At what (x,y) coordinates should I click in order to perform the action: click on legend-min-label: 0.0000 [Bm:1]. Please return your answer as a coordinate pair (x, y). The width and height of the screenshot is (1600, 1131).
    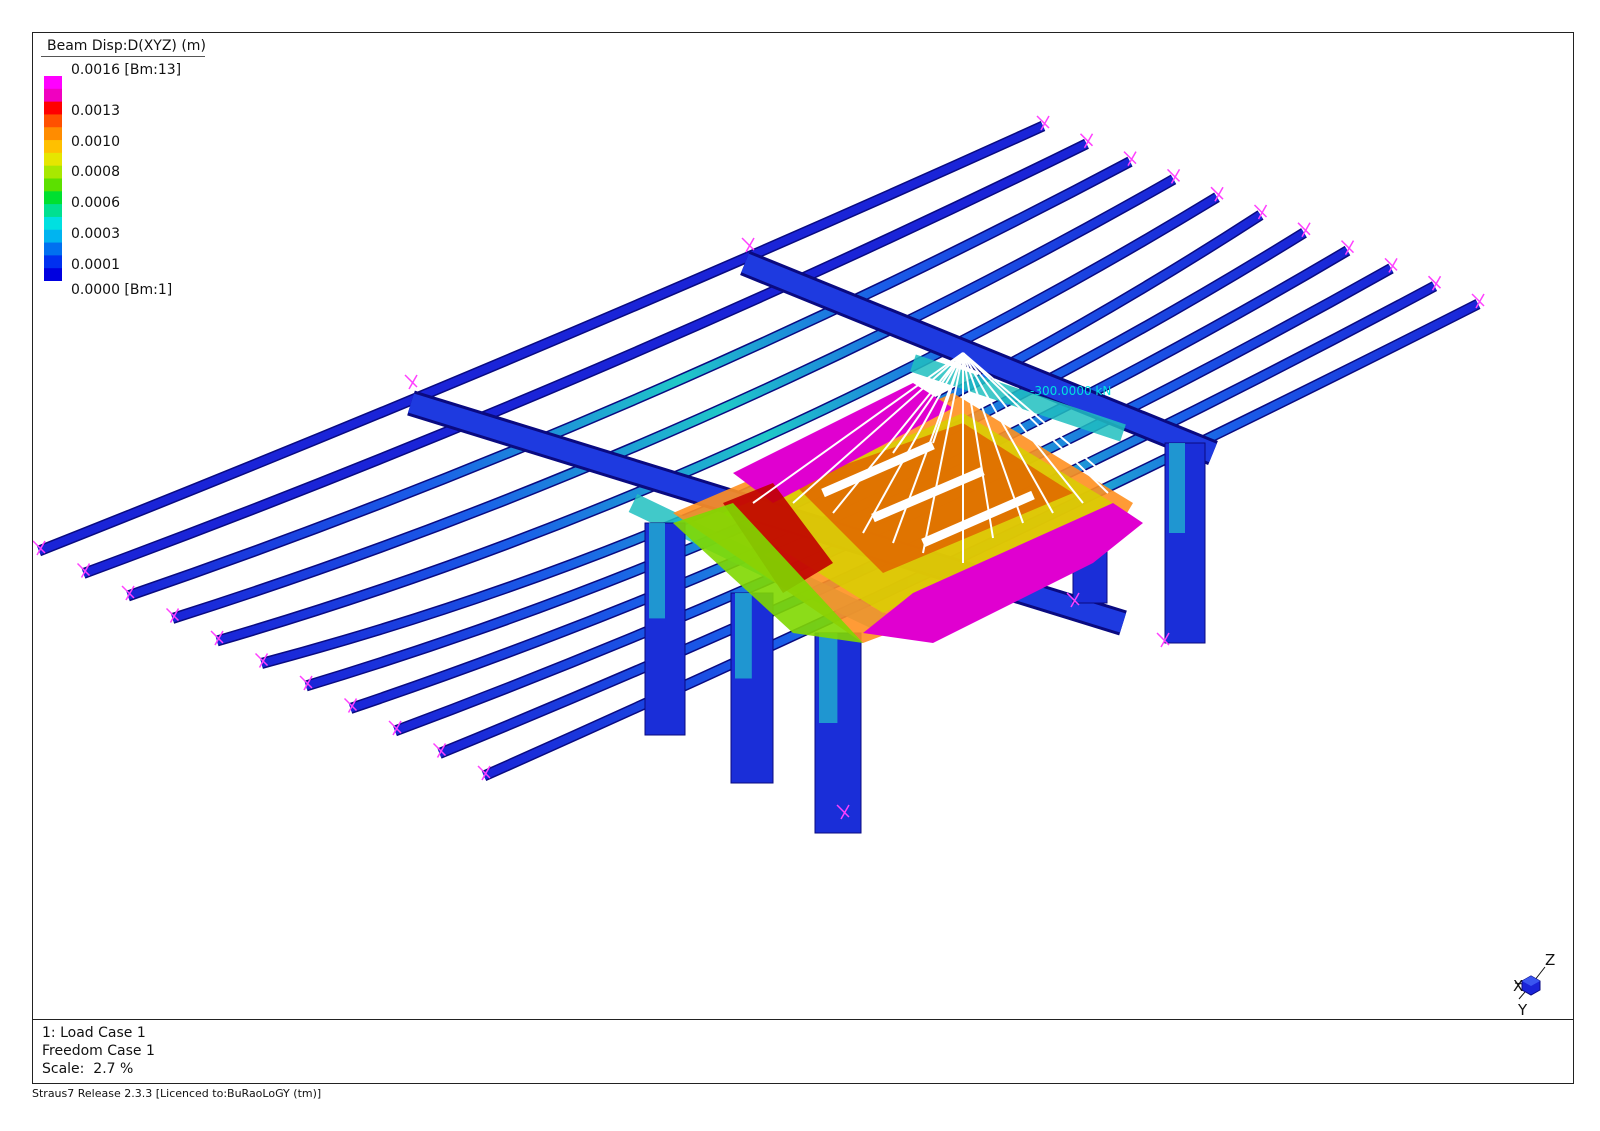
    Looking at the image, I should click on (122, 290).